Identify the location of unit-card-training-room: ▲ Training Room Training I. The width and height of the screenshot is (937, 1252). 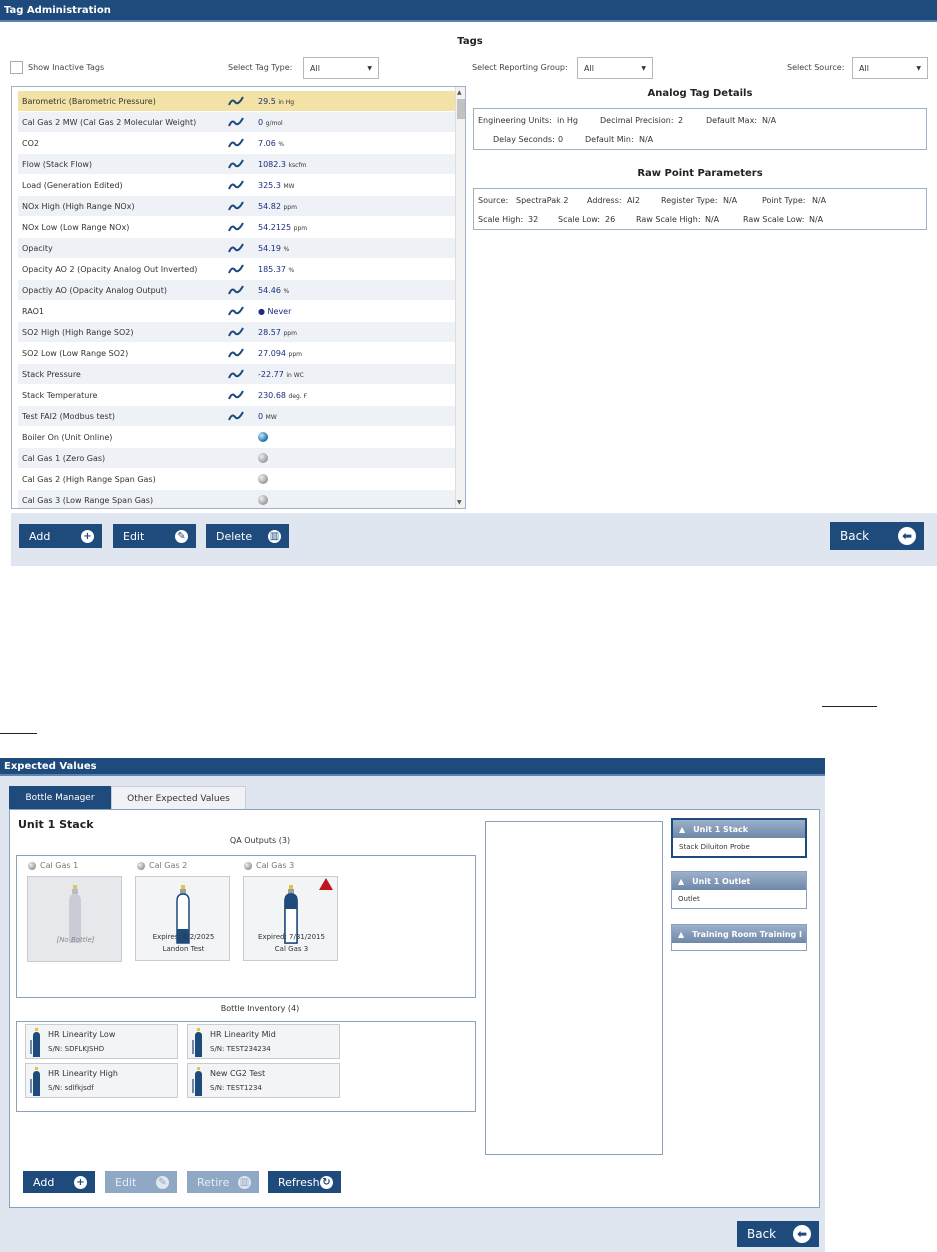
(739, 937).